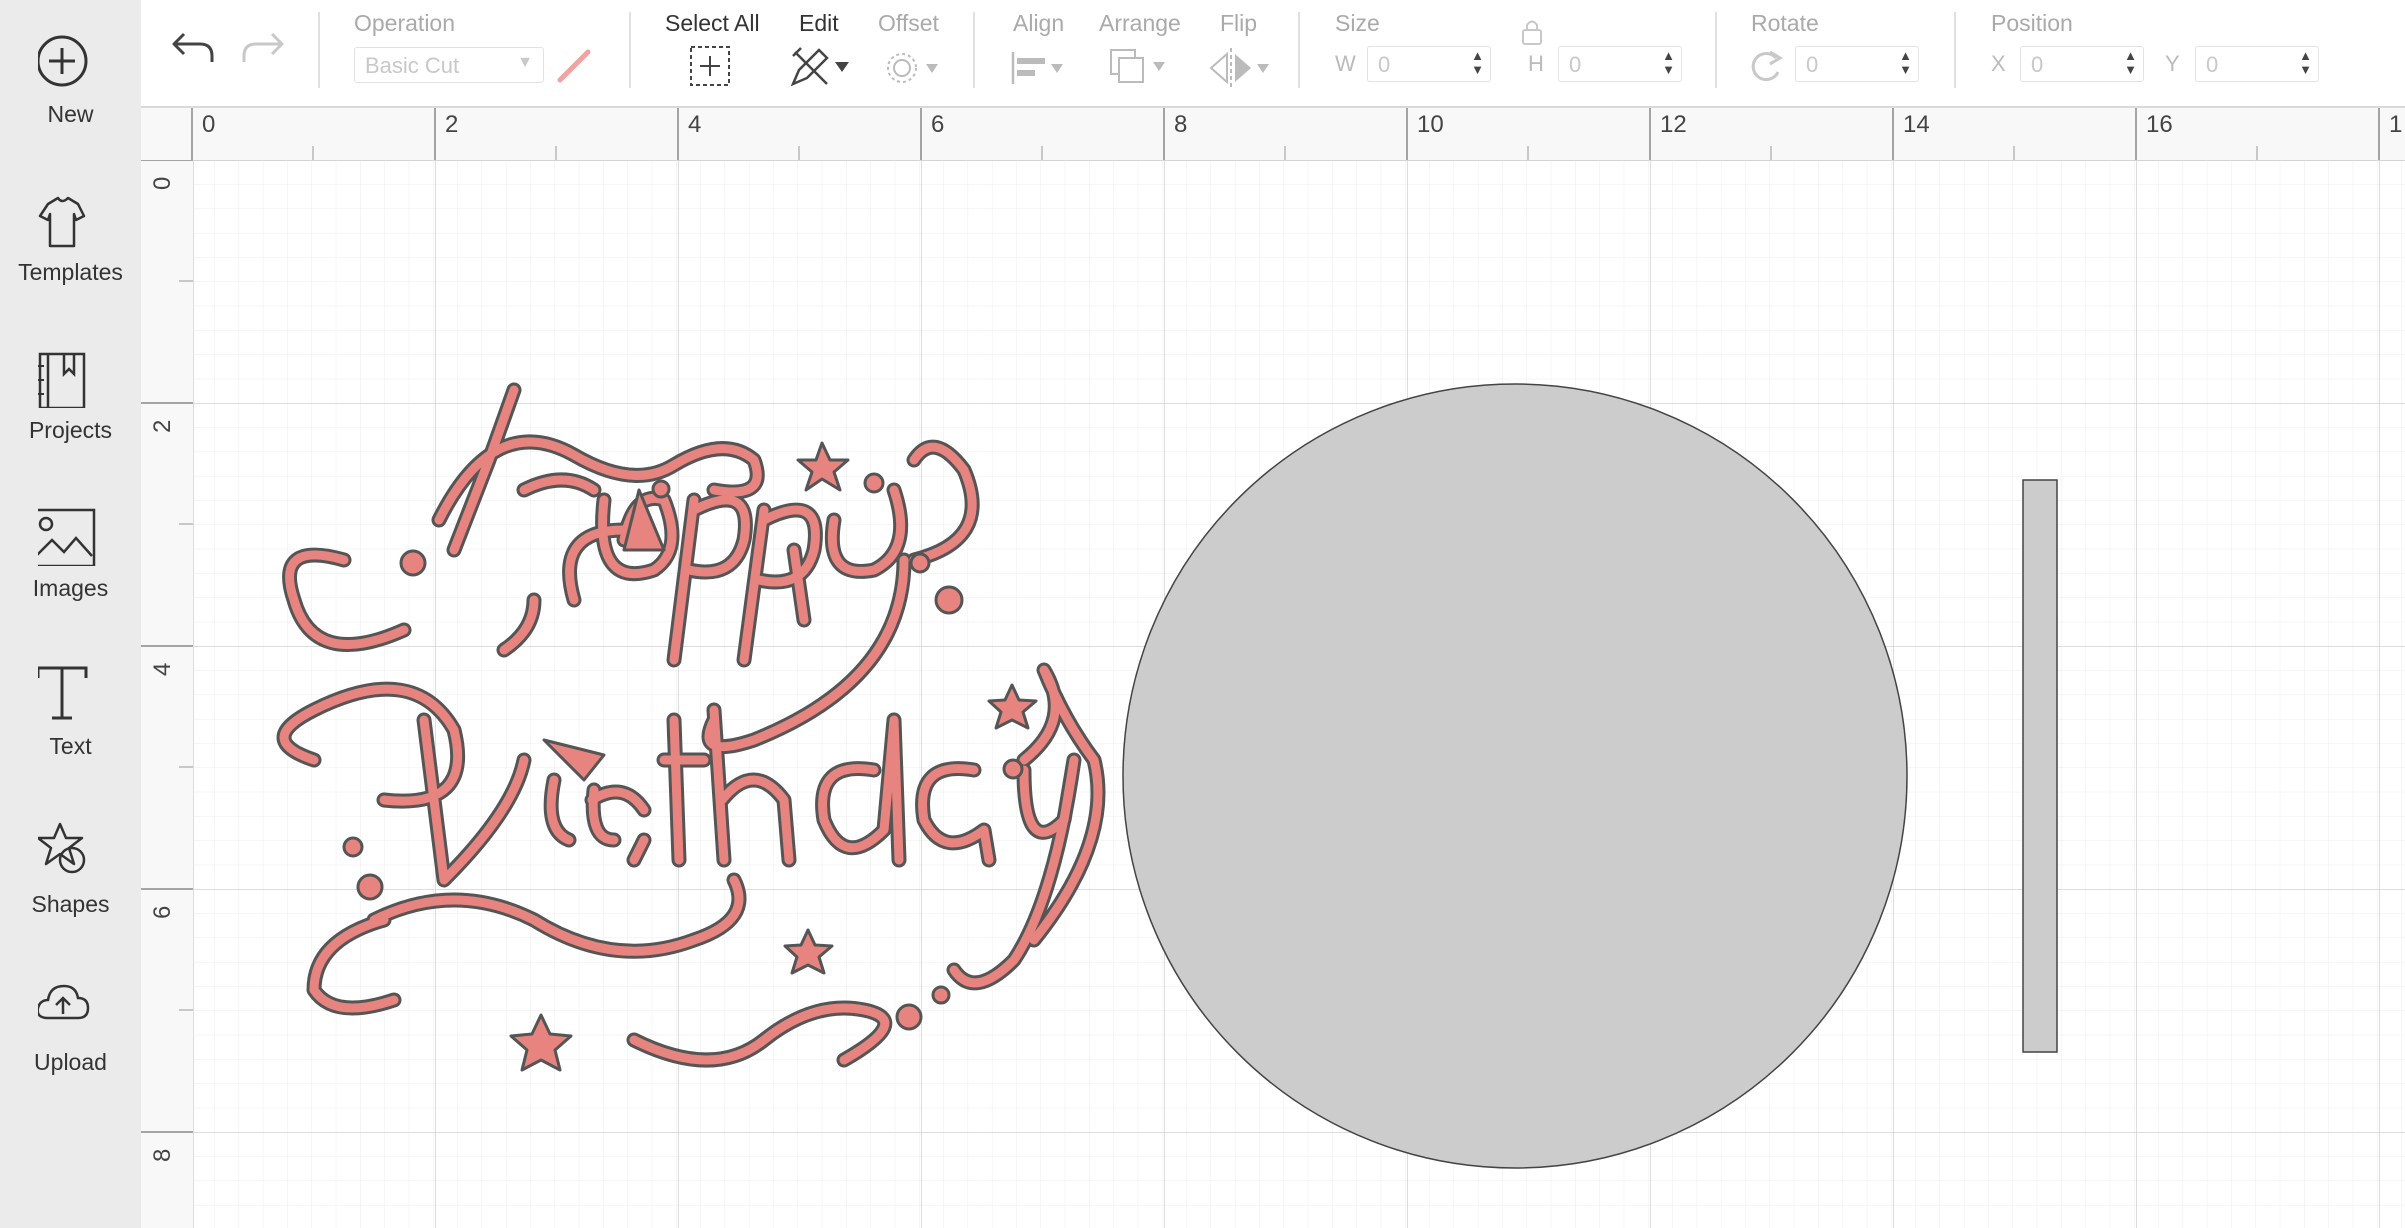  Describe the element at coordinates (1384, 64) in the screenshot. I see `width-value: 0` at that location.